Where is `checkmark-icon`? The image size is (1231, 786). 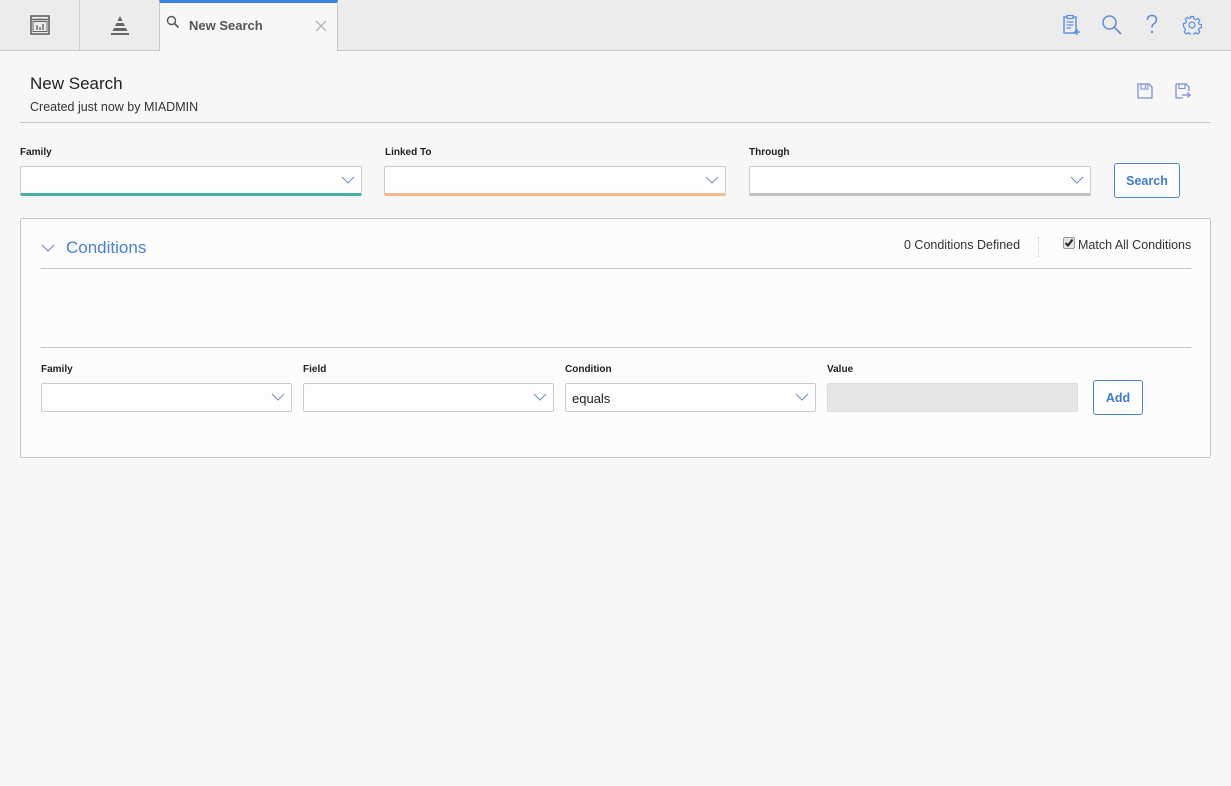
checkmark-icon is located at coordinates (1069, 243).